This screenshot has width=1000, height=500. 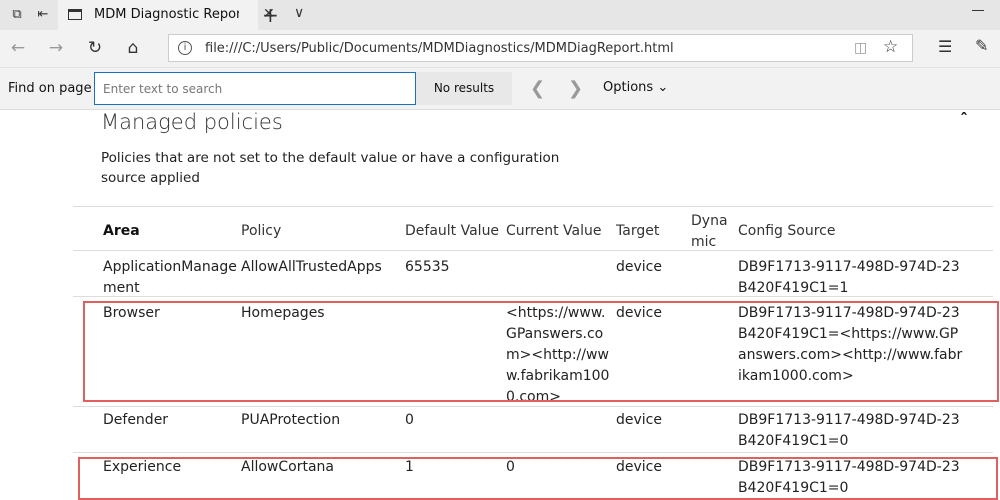 What do you see at coordinates (133, 48) in the screenshot?
I see `home-icon: ⌂` at bounding box center [133, 48].